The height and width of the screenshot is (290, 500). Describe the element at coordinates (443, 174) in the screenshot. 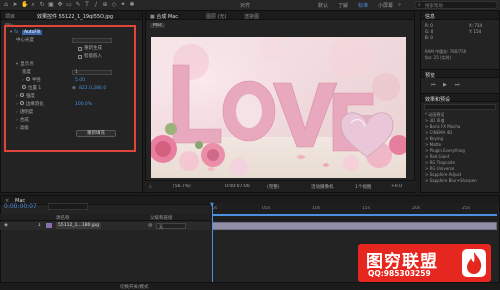

I see `effect-preset-item: > Sapphire Adjust` at that location.